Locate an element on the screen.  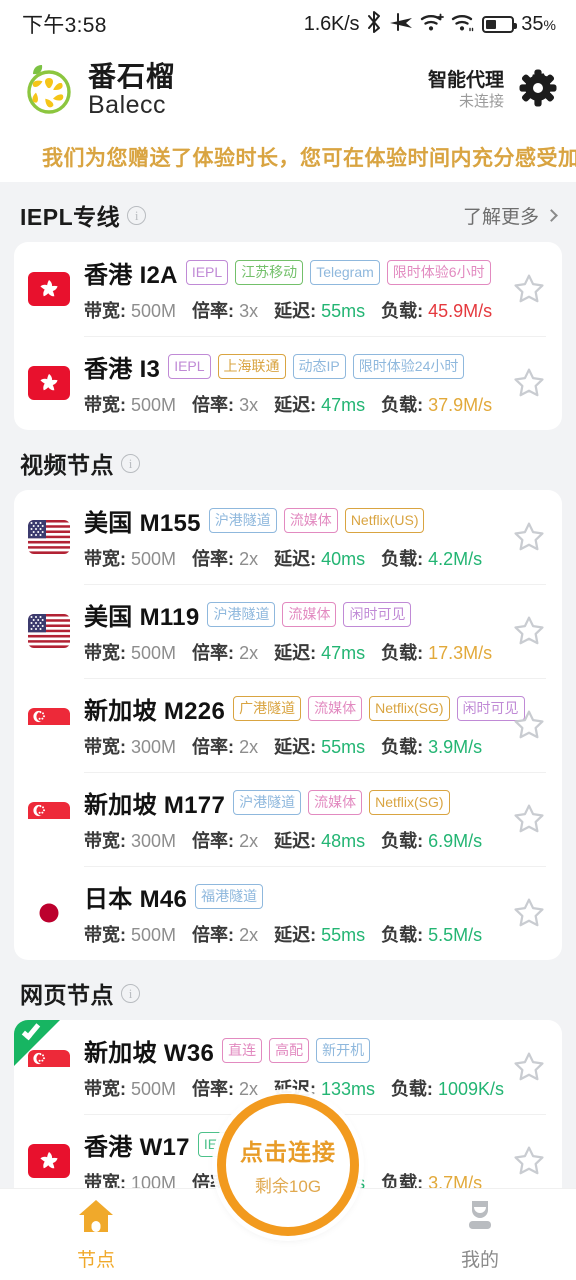
section-title: 网页节点 is located at coordinates (67, 995).